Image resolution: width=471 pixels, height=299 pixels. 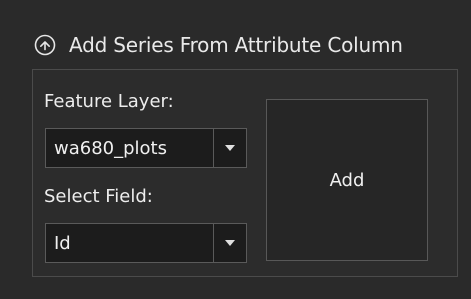 What do you see at coordinates (236, 45) in the screenshot?
I see `section-title: Add Series From Attribute Column` at bounding box center [236, 45].